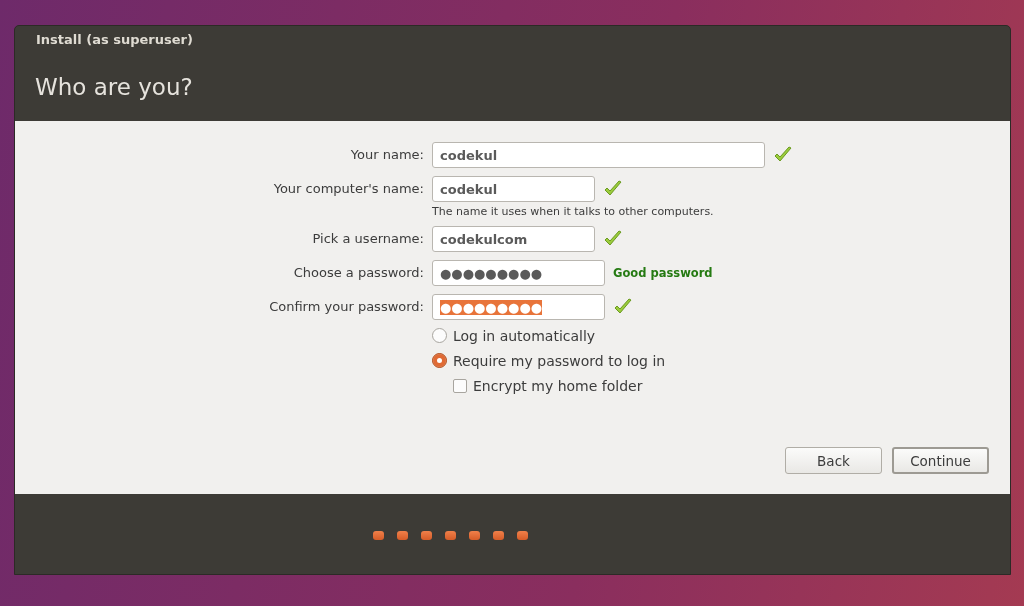  Describe the element at coordinates (348, 189) in the screenshot. I see `field-label: Your computer's name:` at that location.